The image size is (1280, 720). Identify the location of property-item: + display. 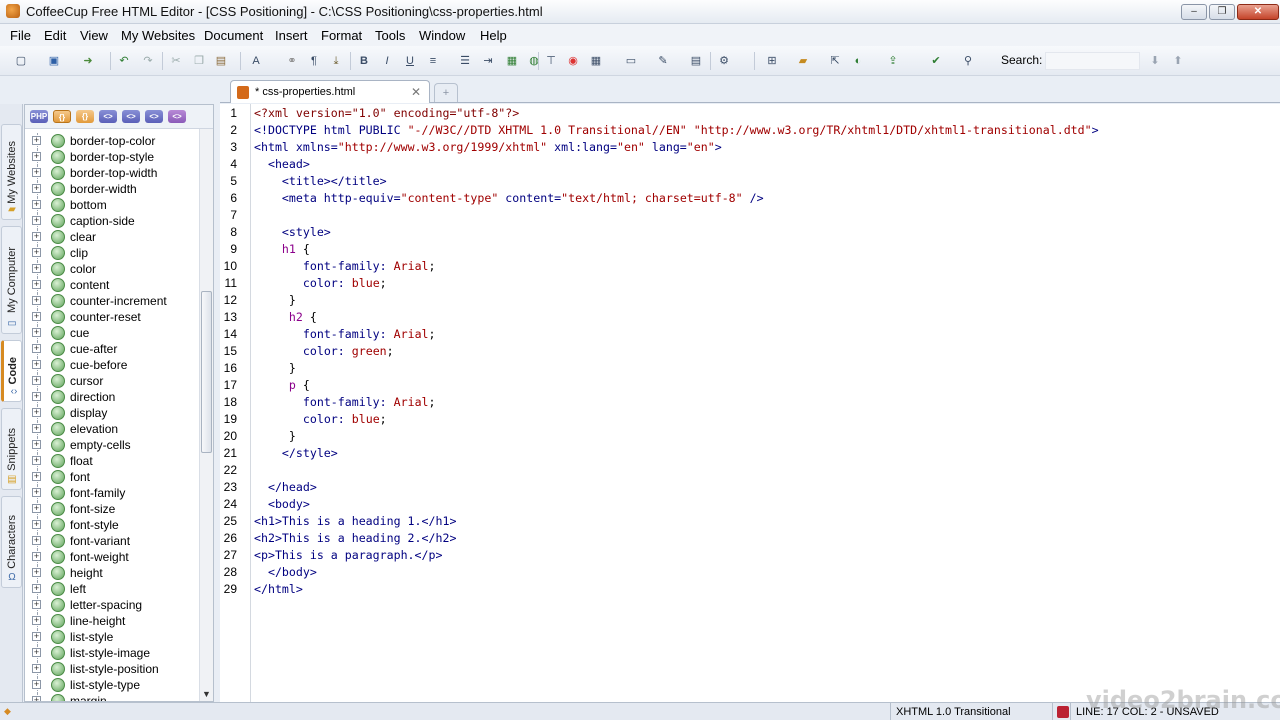
(112, 413).